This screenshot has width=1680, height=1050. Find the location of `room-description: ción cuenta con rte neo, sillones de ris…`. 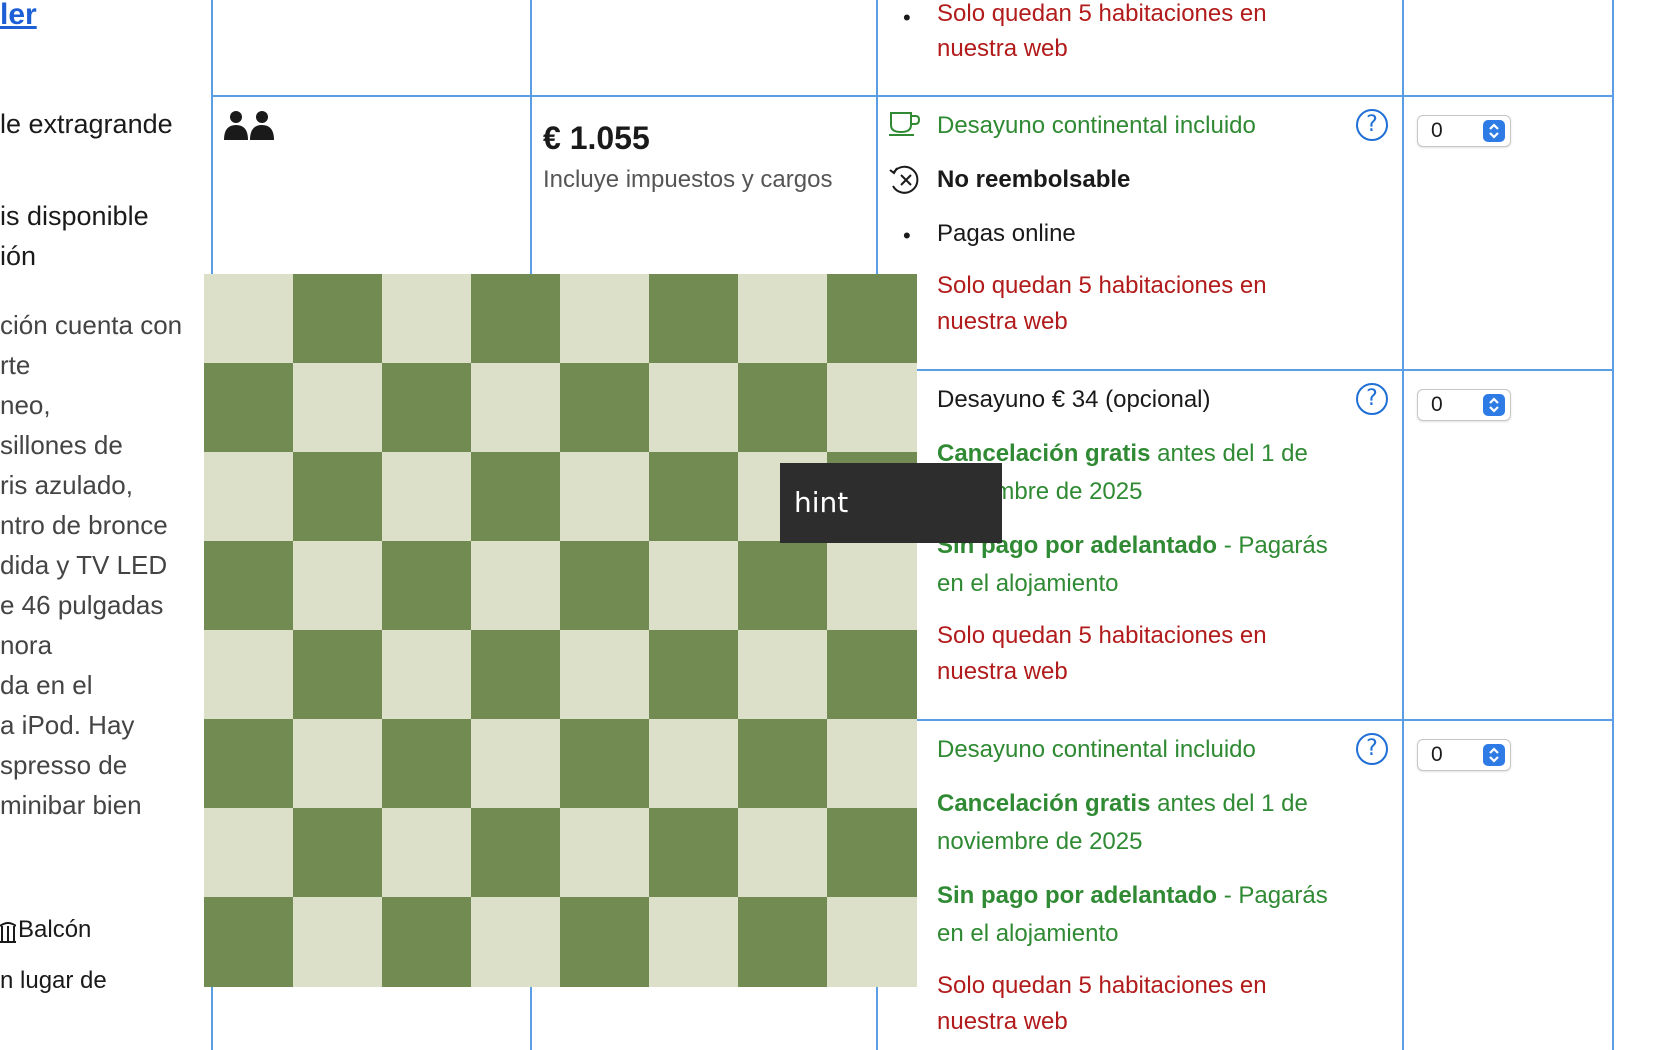

room-description: ción cuenta con rte neo, sillones de ris… is located at coordinates (91, 565).